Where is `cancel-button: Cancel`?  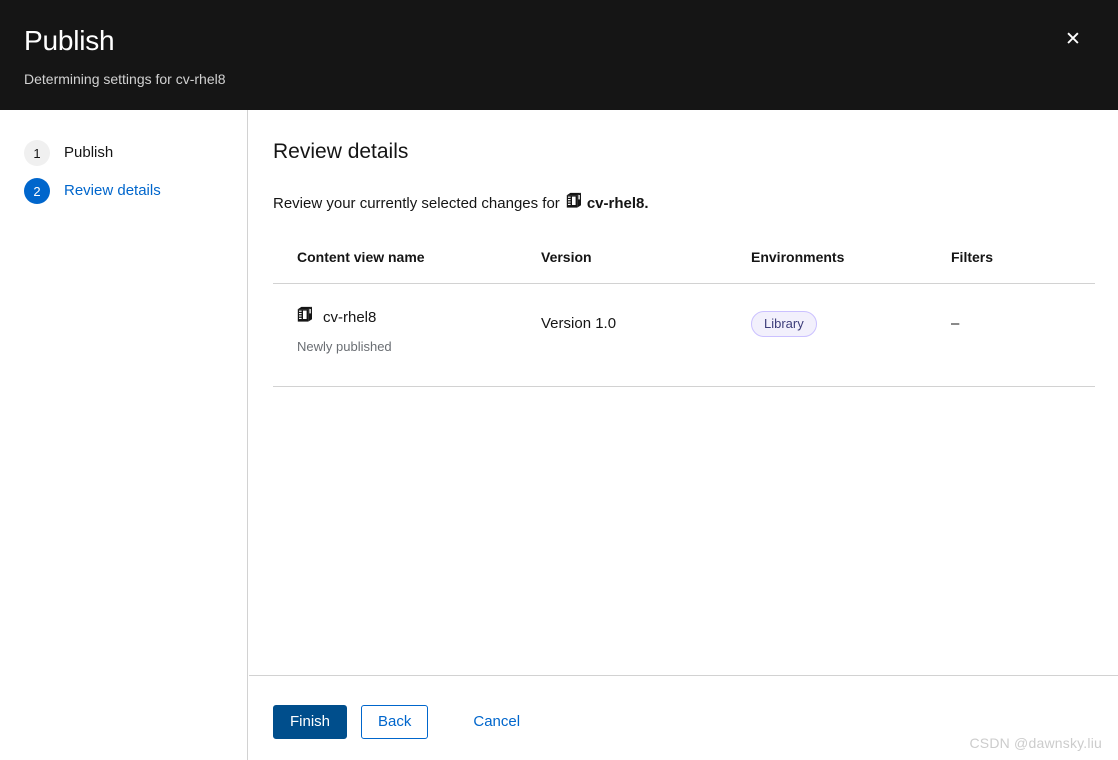 cancel-button: Cancel is located at coordinates (496, 722).